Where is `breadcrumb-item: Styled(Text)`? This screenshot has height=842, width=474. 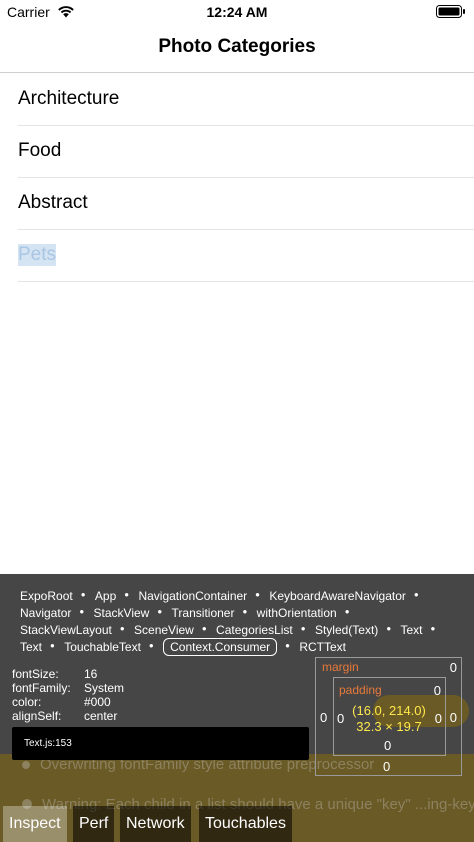 breadcrumb-item: Styled(Text) is located at coordinates (346, 630).